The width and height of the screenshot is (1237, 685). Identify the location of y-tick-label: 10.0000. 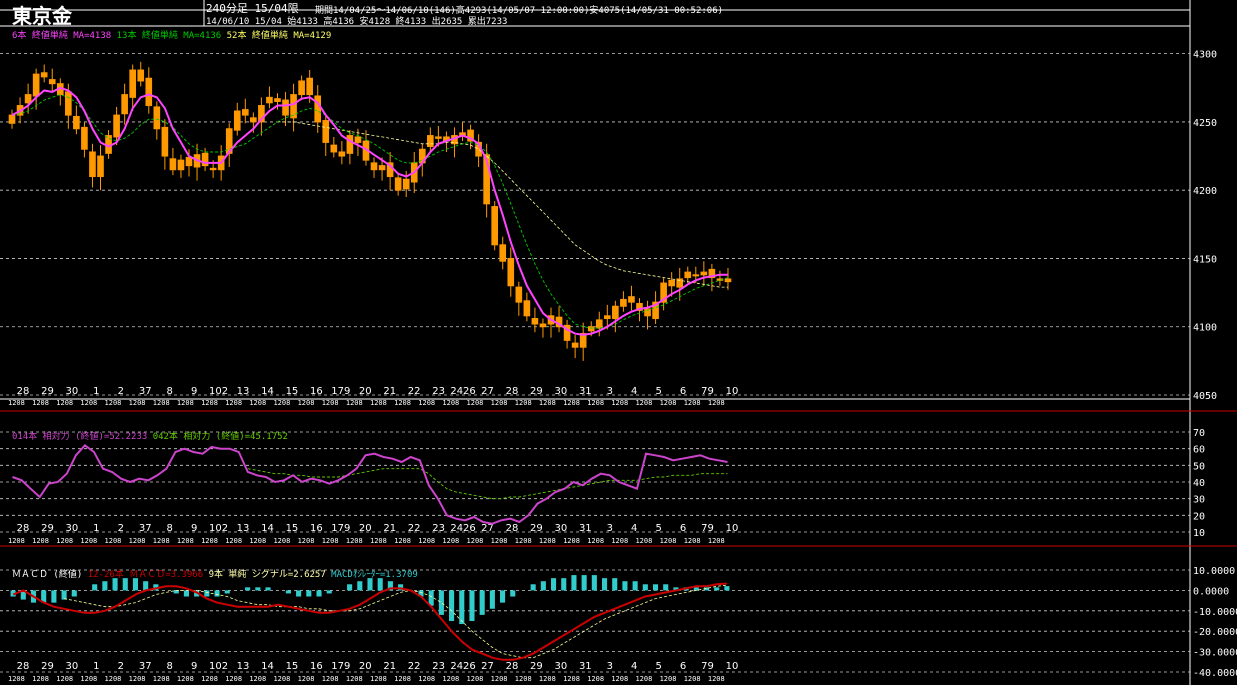
(1214, 571).